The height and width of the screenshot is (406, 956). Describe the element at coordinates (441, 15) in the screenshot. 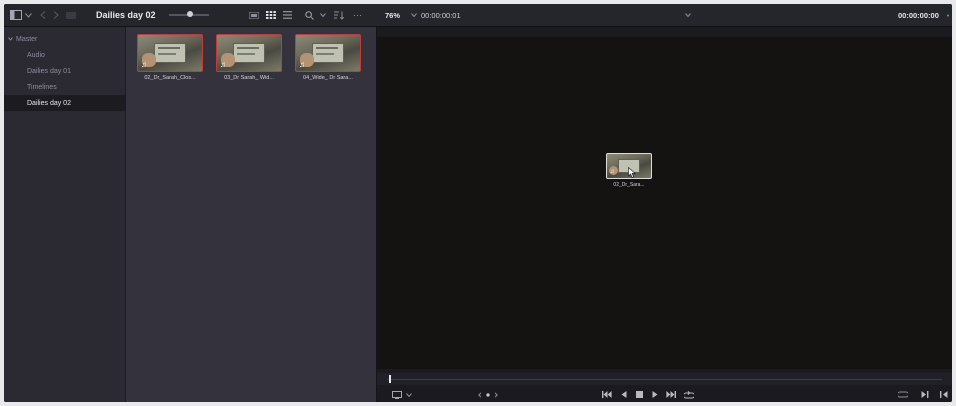

I see `source-timecode: 00:00:00:01` at that location.